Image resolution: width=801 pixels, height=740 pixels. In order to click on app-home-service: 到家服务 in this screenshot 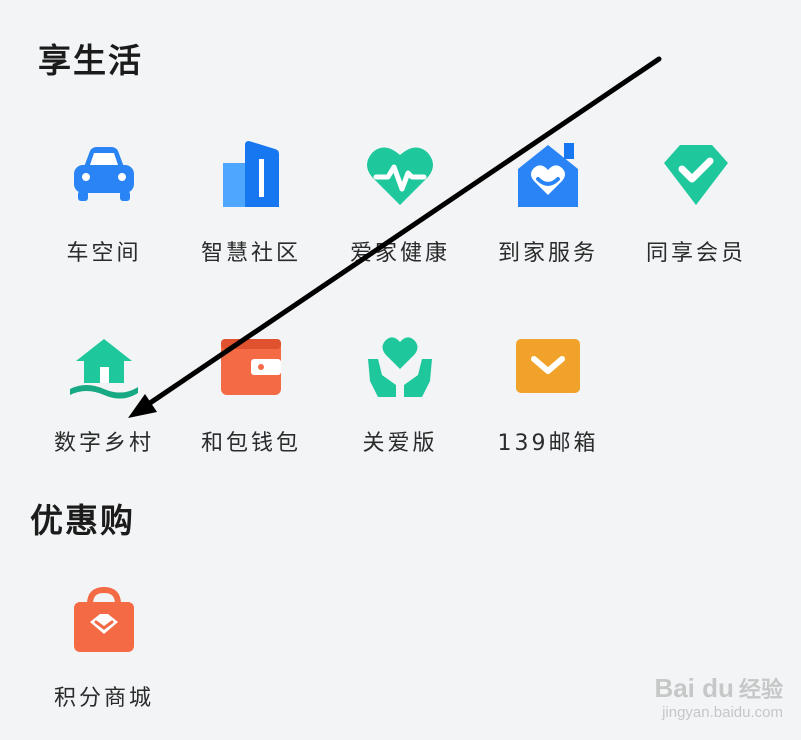, I will do `click(548, 215)`.